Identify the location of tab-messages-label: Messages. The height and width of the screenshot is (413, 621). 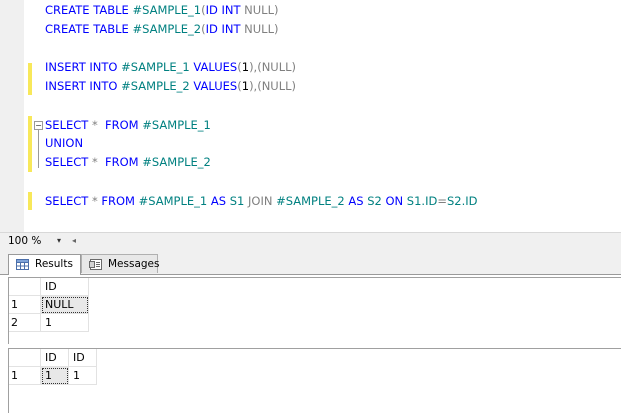
(134, 264).